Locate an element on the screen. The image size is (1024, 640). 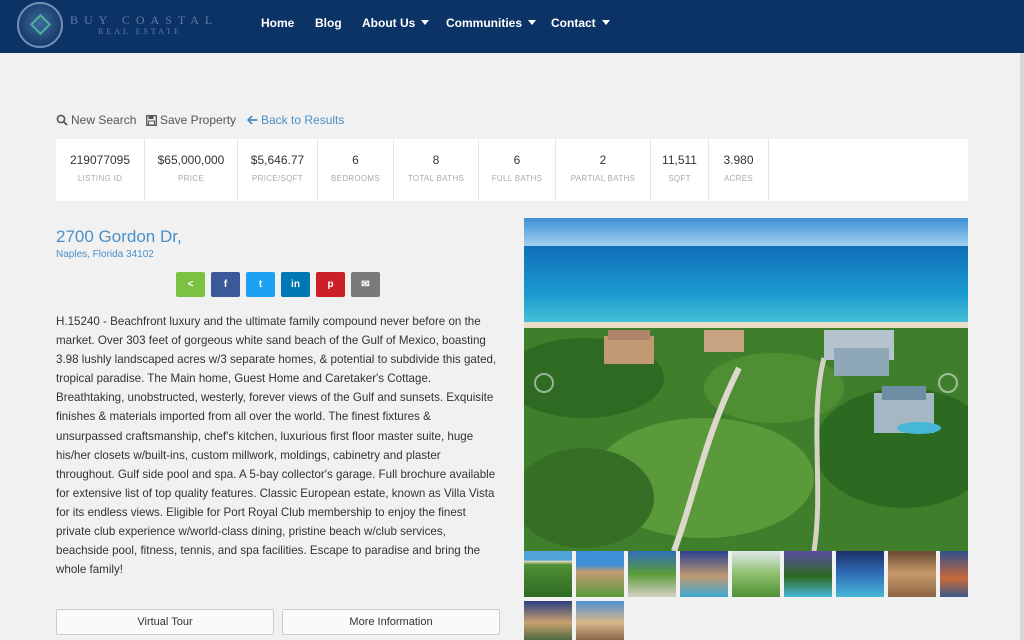
stat-partial-baths: 2 PARTIAL BATHS is located at coordinates (603, 170).